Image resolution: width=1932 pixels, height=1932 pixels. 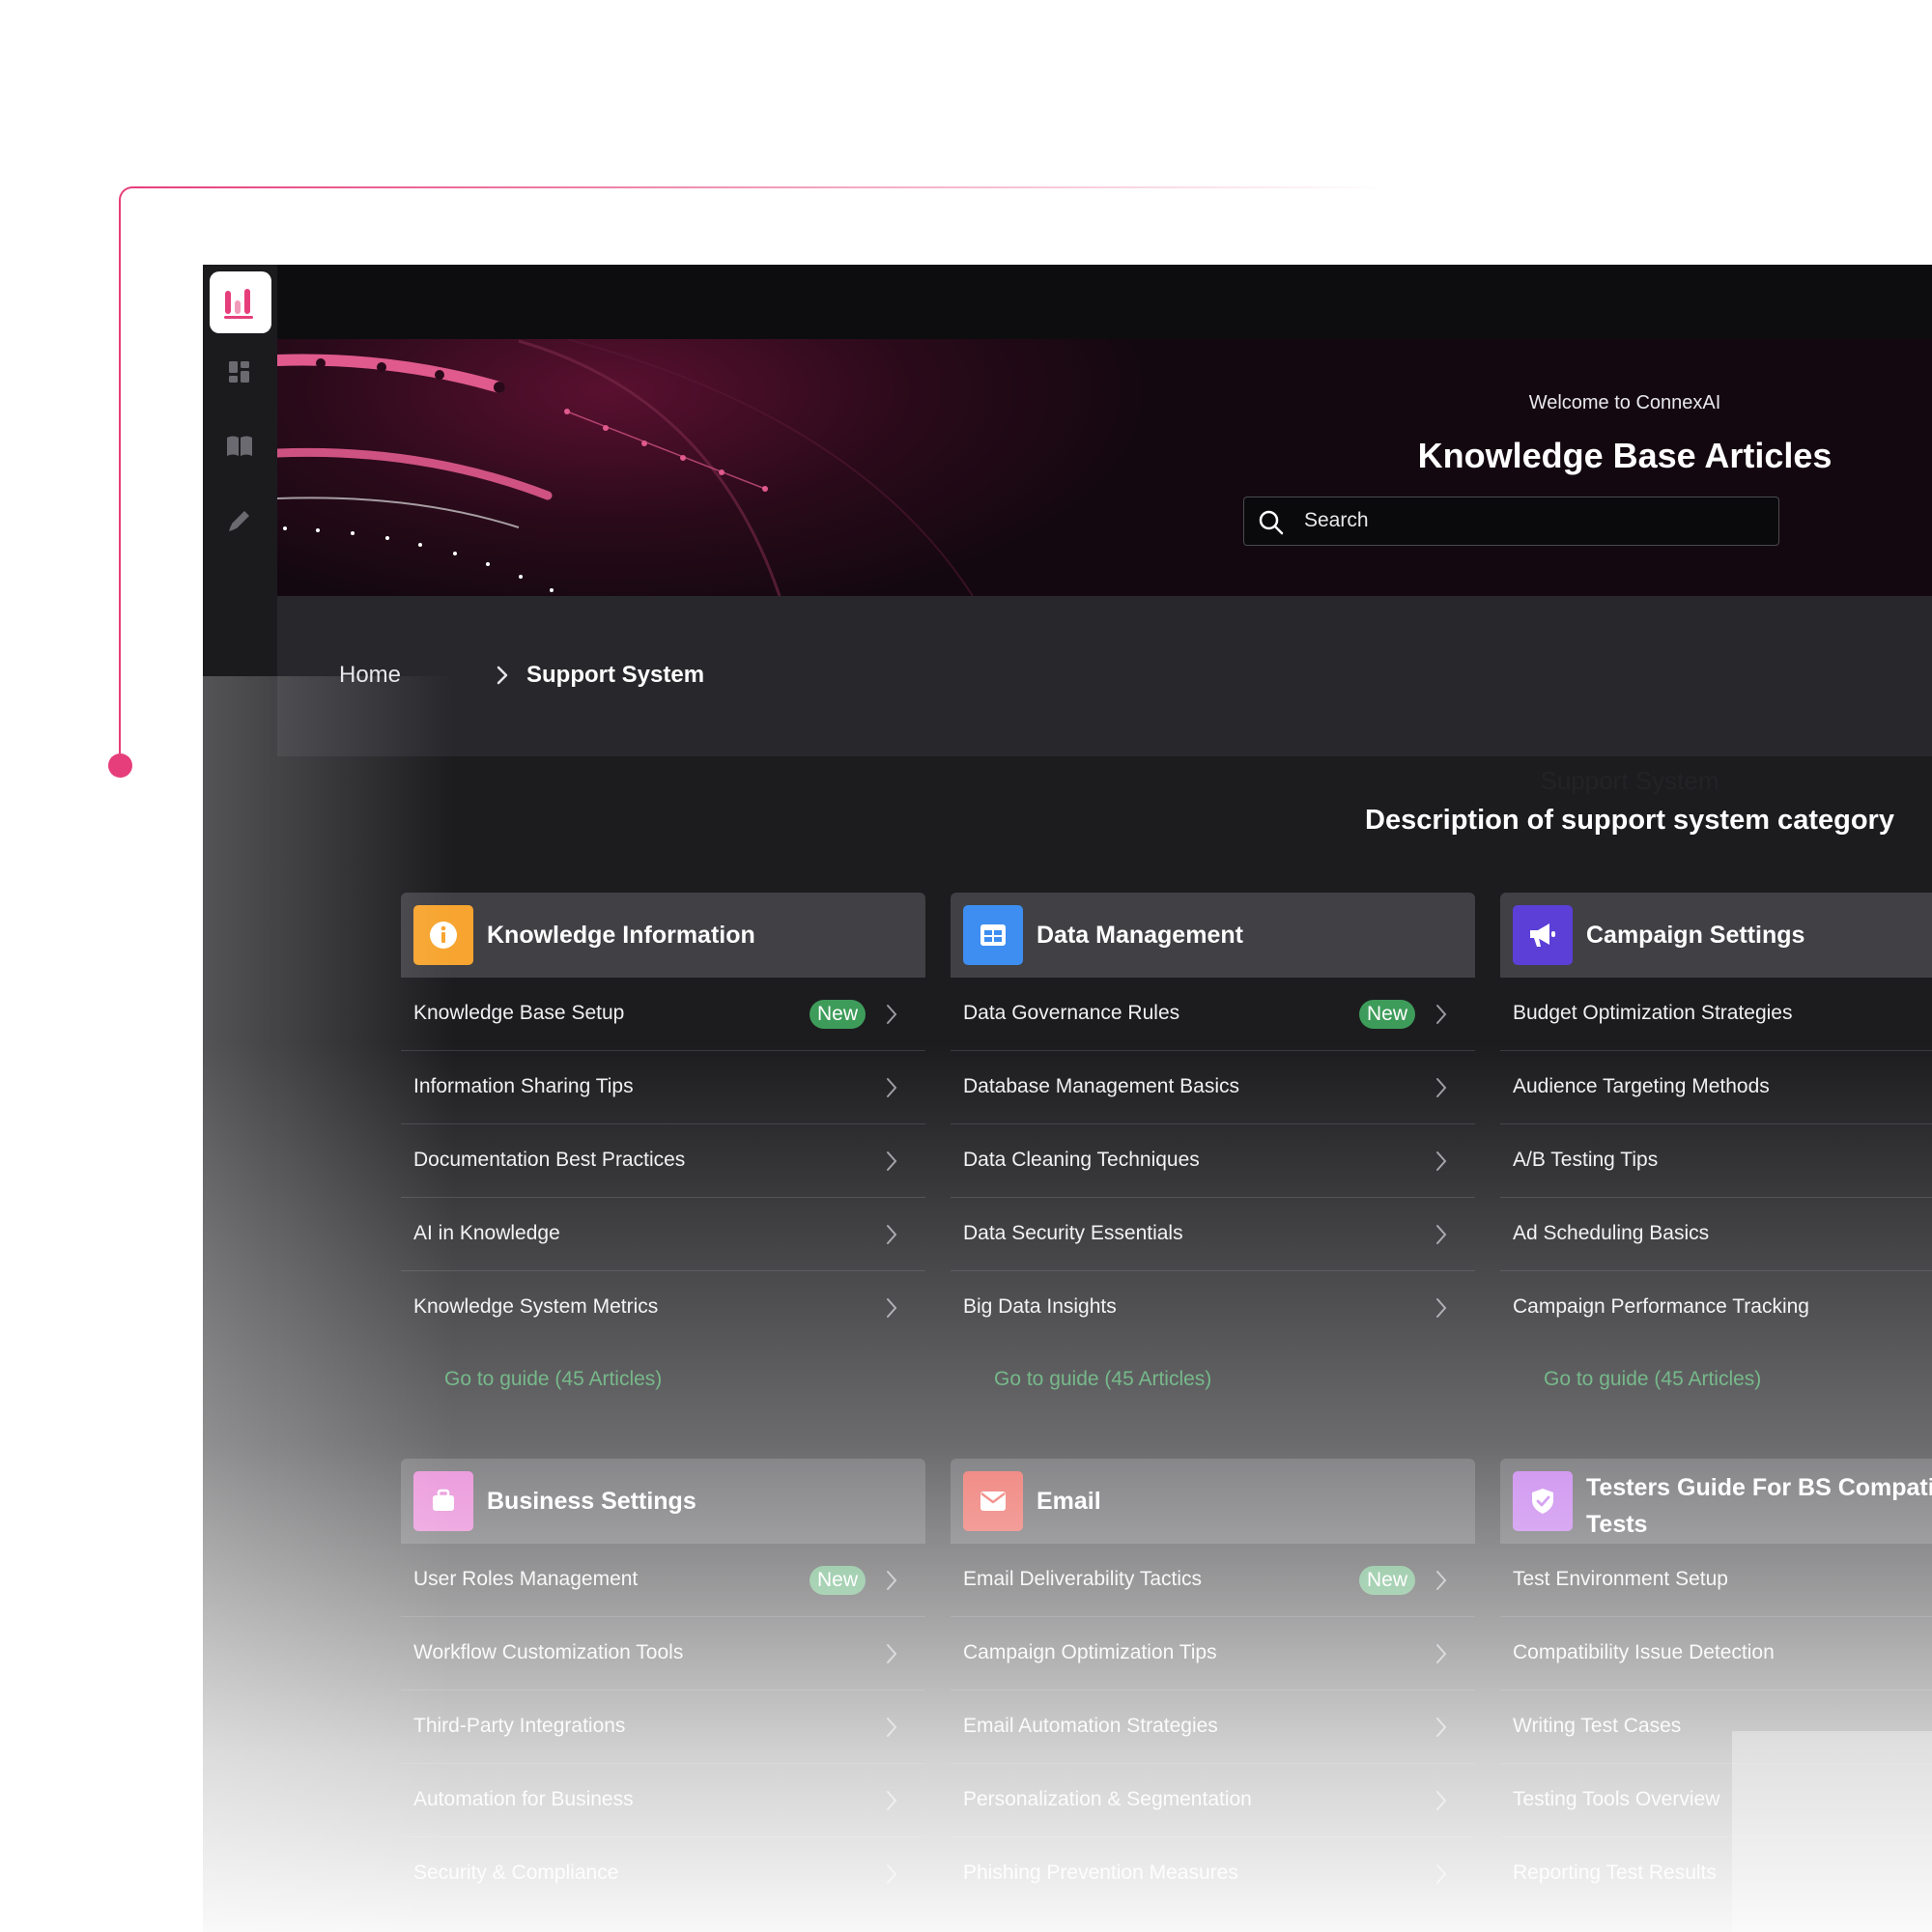 What do you see at coordinates (516, 1872) in the screenshot?
I see `article-label: Security & Compliance` at bounding box center [516, 1872].